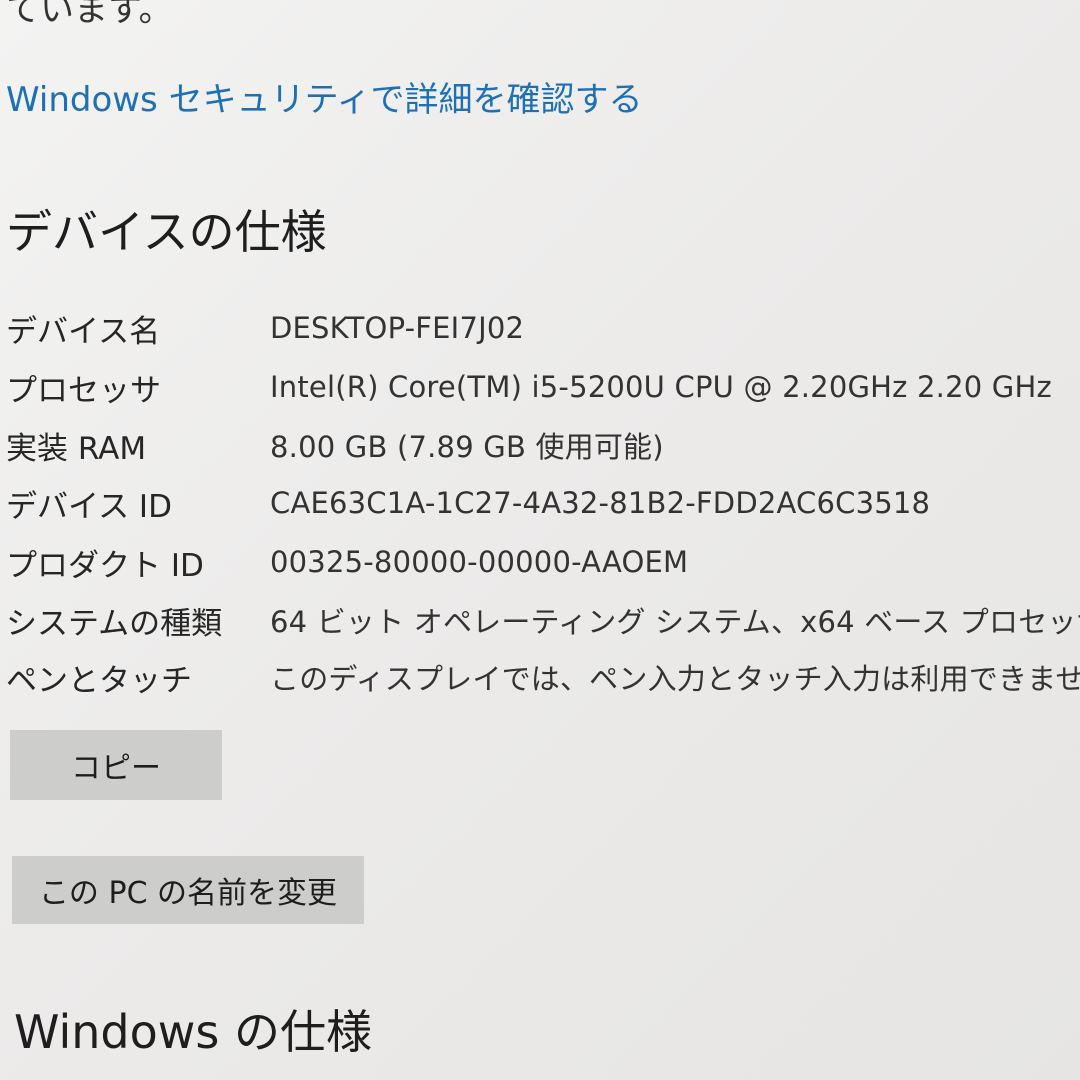 Image resolution: width=1080 pixels, height=1080 pixels. Describe the element at coordinates (479, 562) in the screenshot. I see `spec-value: 00325-80000-00000-AAOEM` at that location.